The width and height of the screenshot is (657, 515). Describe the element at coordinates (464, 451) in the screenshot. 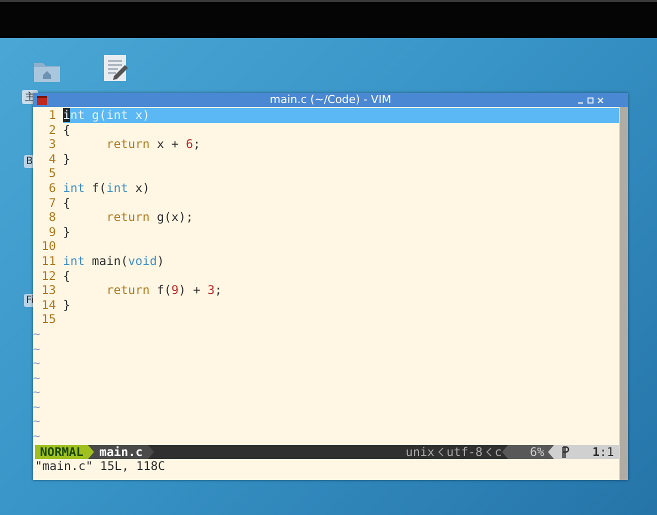

I see `file-encoding: utf-8` at that location.